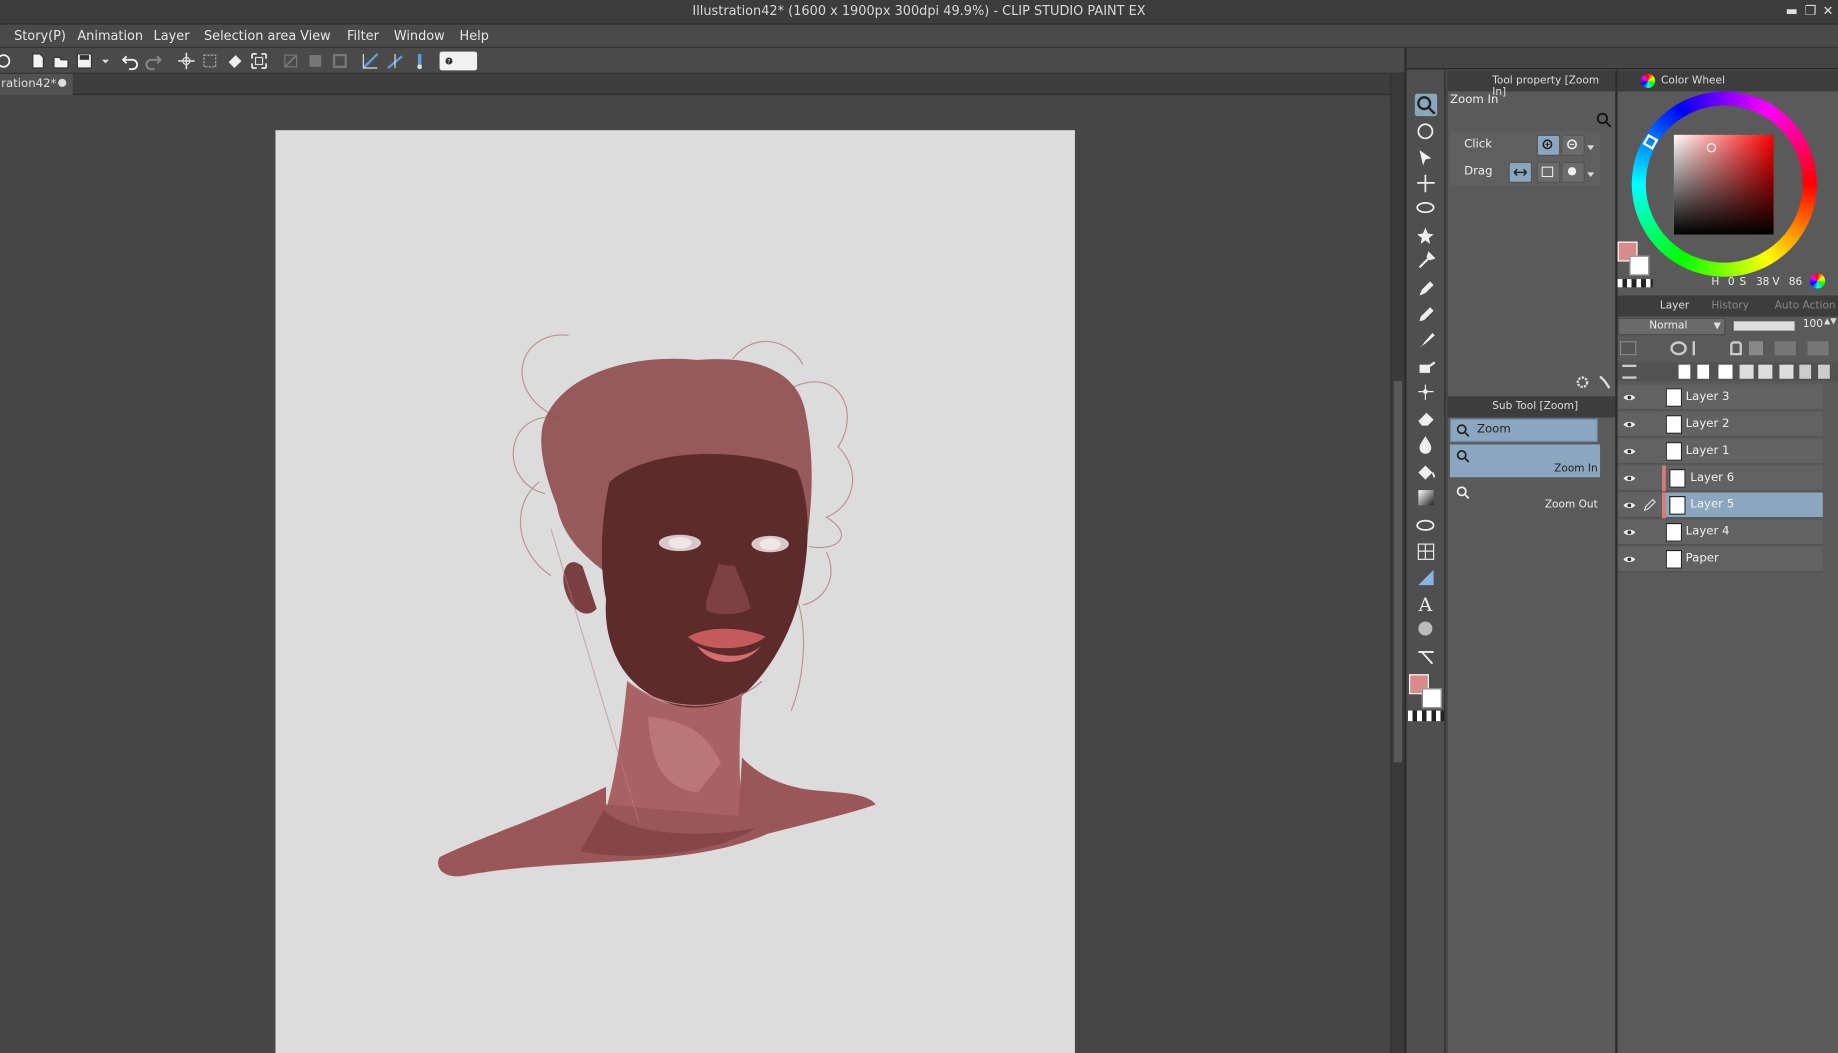 The image size is (1838, 1053). What do you see at coordinates (1629, 371) in the screenshot?
I see `layer-menu-icon` at bounding box center [1629, 371].